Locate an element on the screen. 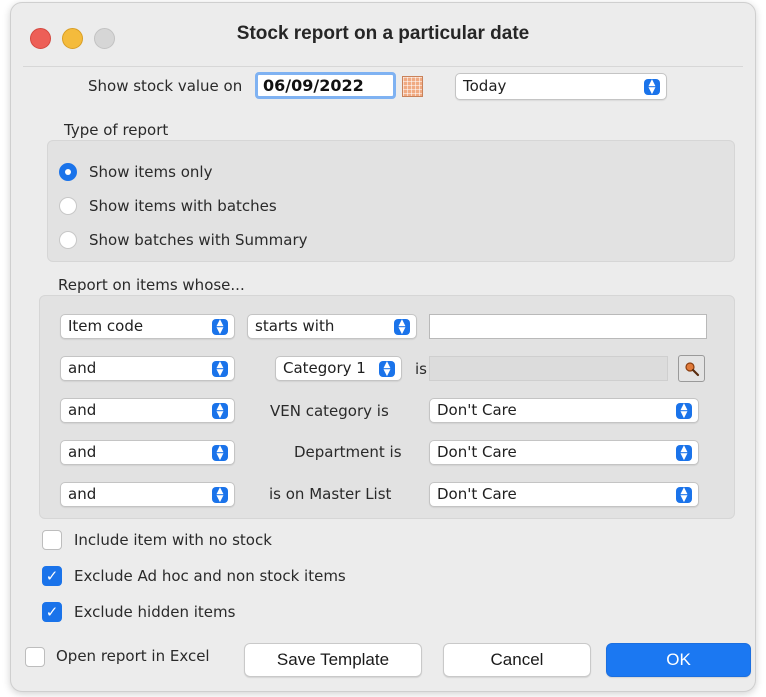 The height and width of the screenshot is (697, 766). conjunction-value-3: and is located at coordinates (82, 410).